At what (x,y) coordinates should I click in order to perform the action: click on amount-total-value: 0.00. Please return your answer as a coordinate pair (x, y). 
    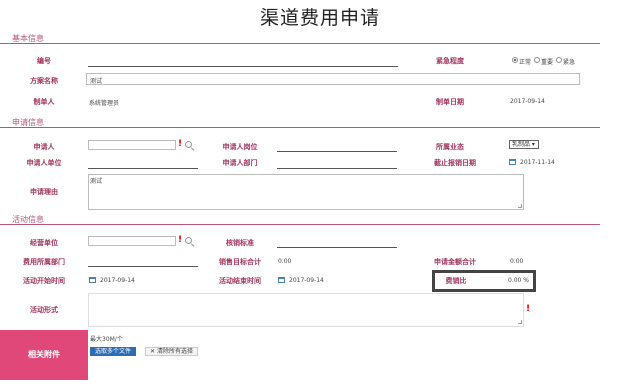
    Looking at the image, I should click on (517, 261).